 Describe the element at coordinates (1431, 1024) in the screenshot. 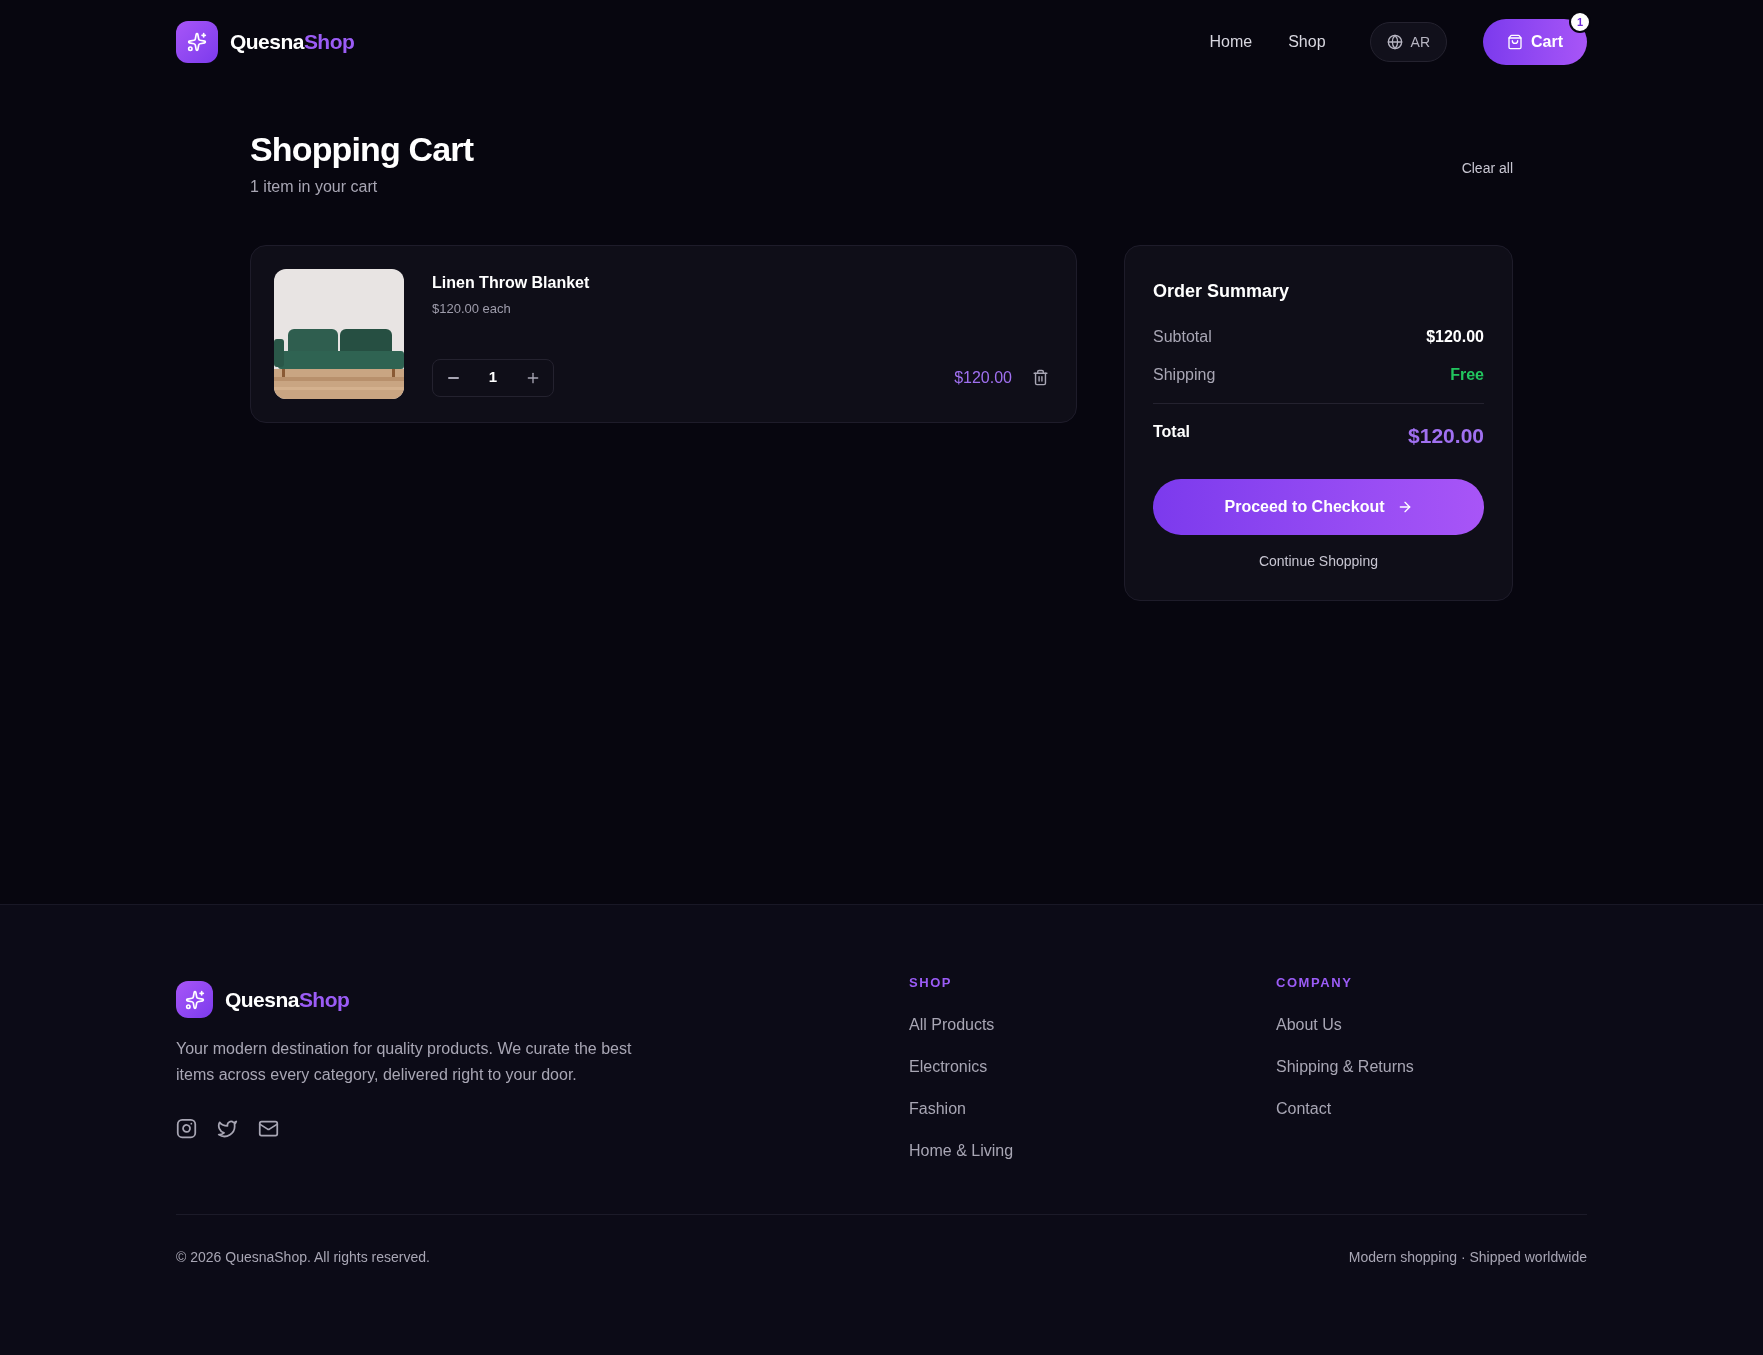

I see `footer-link: About Us` at that location.